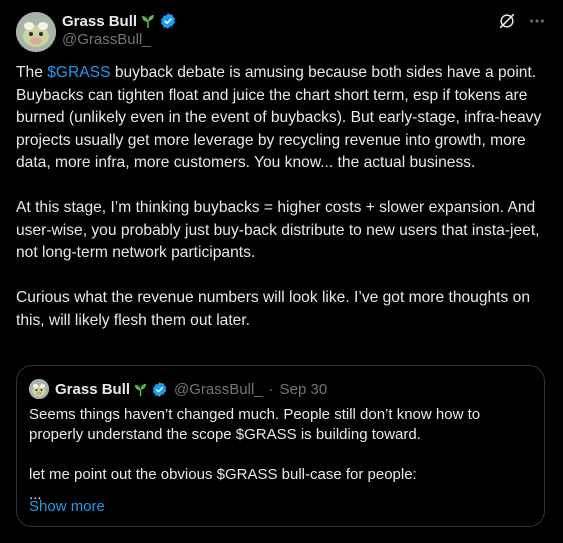 The width and height of the screenshot is (563, 543). Describe the element at coordinates (507, 21) in the screenshot. I see `grok-icon` at that location.